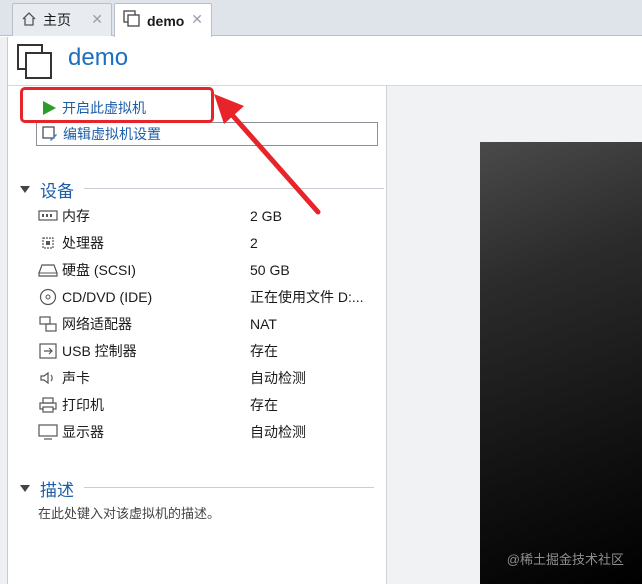  I want to click on harddisk-icon, so click(48, 270).